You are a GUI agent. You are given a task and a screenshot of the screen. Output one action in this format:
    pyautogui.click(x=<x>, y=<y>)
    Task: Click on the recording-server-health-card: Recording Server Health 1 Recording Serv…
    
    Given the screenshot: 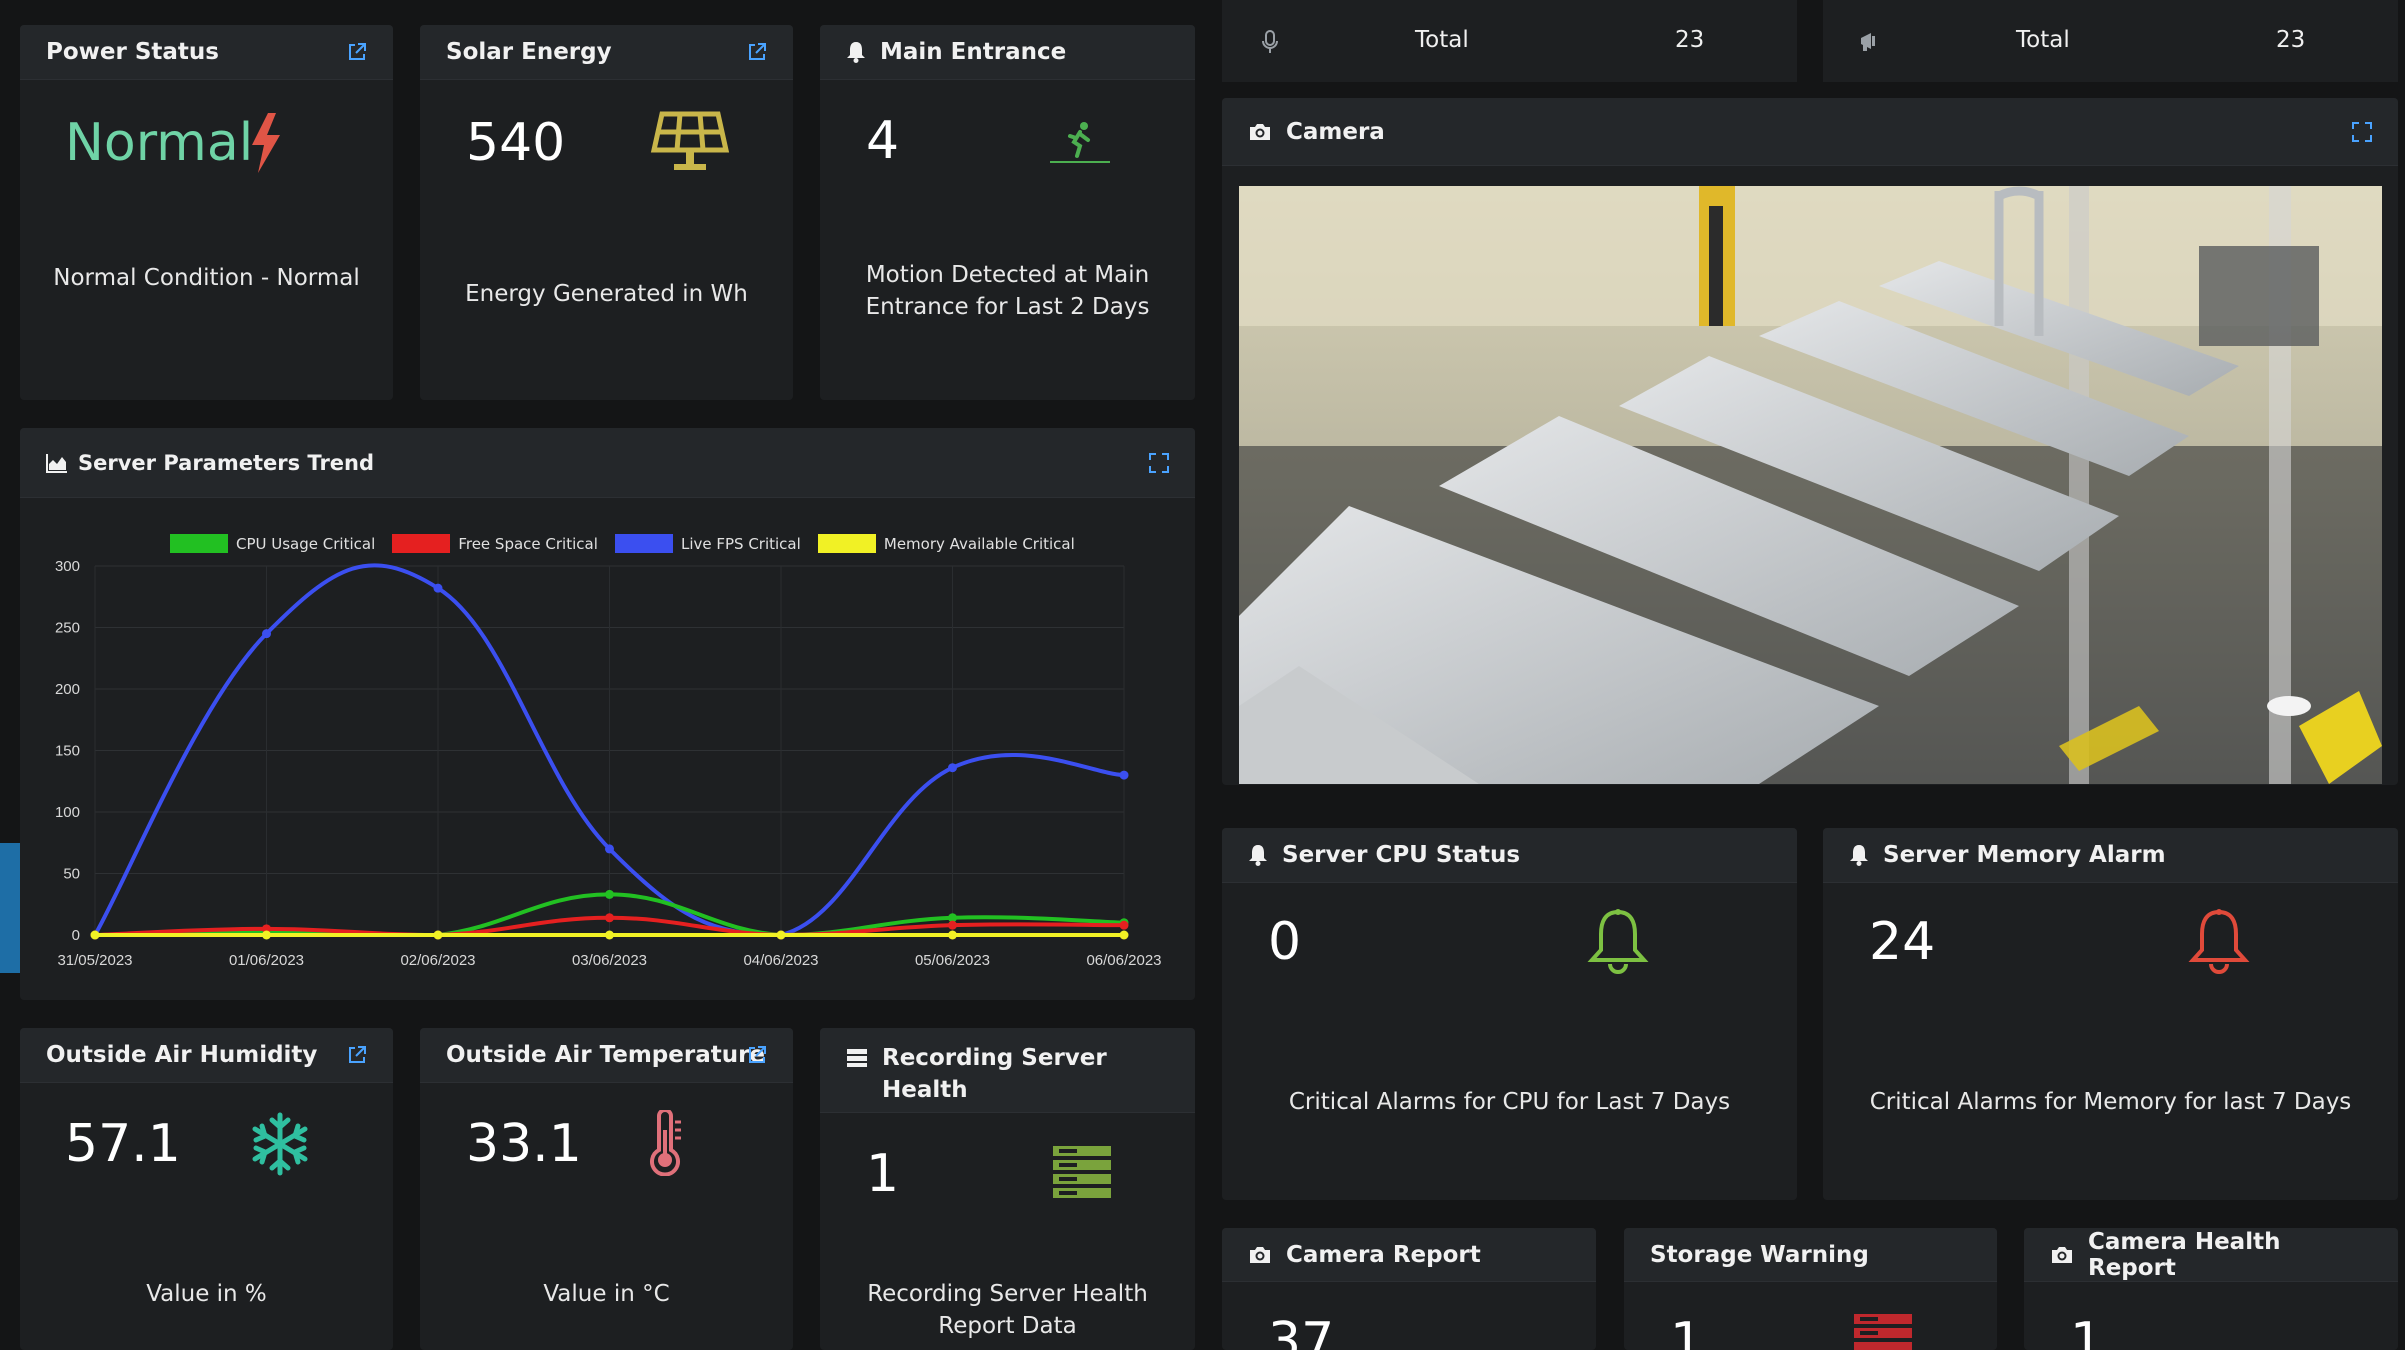 What is the action you would take?
    pyautogui.click(x=1007, y=1189)
    